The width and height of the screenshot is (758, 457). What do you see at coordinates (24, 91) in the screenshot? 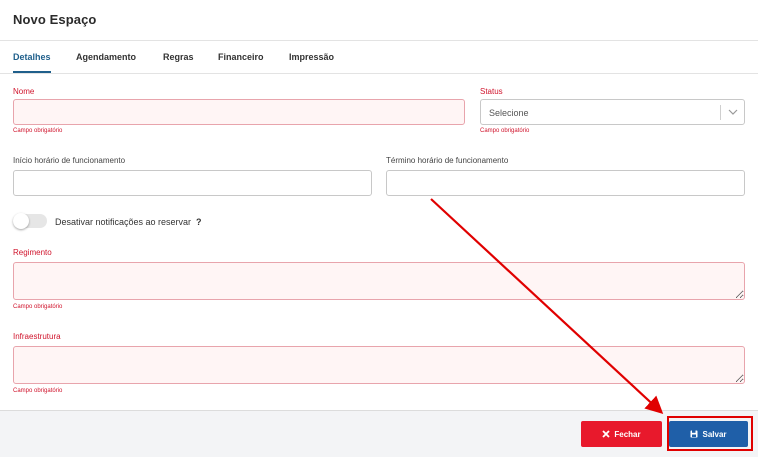
I see `nome-label: Nome` at bounding box center [24, 91].